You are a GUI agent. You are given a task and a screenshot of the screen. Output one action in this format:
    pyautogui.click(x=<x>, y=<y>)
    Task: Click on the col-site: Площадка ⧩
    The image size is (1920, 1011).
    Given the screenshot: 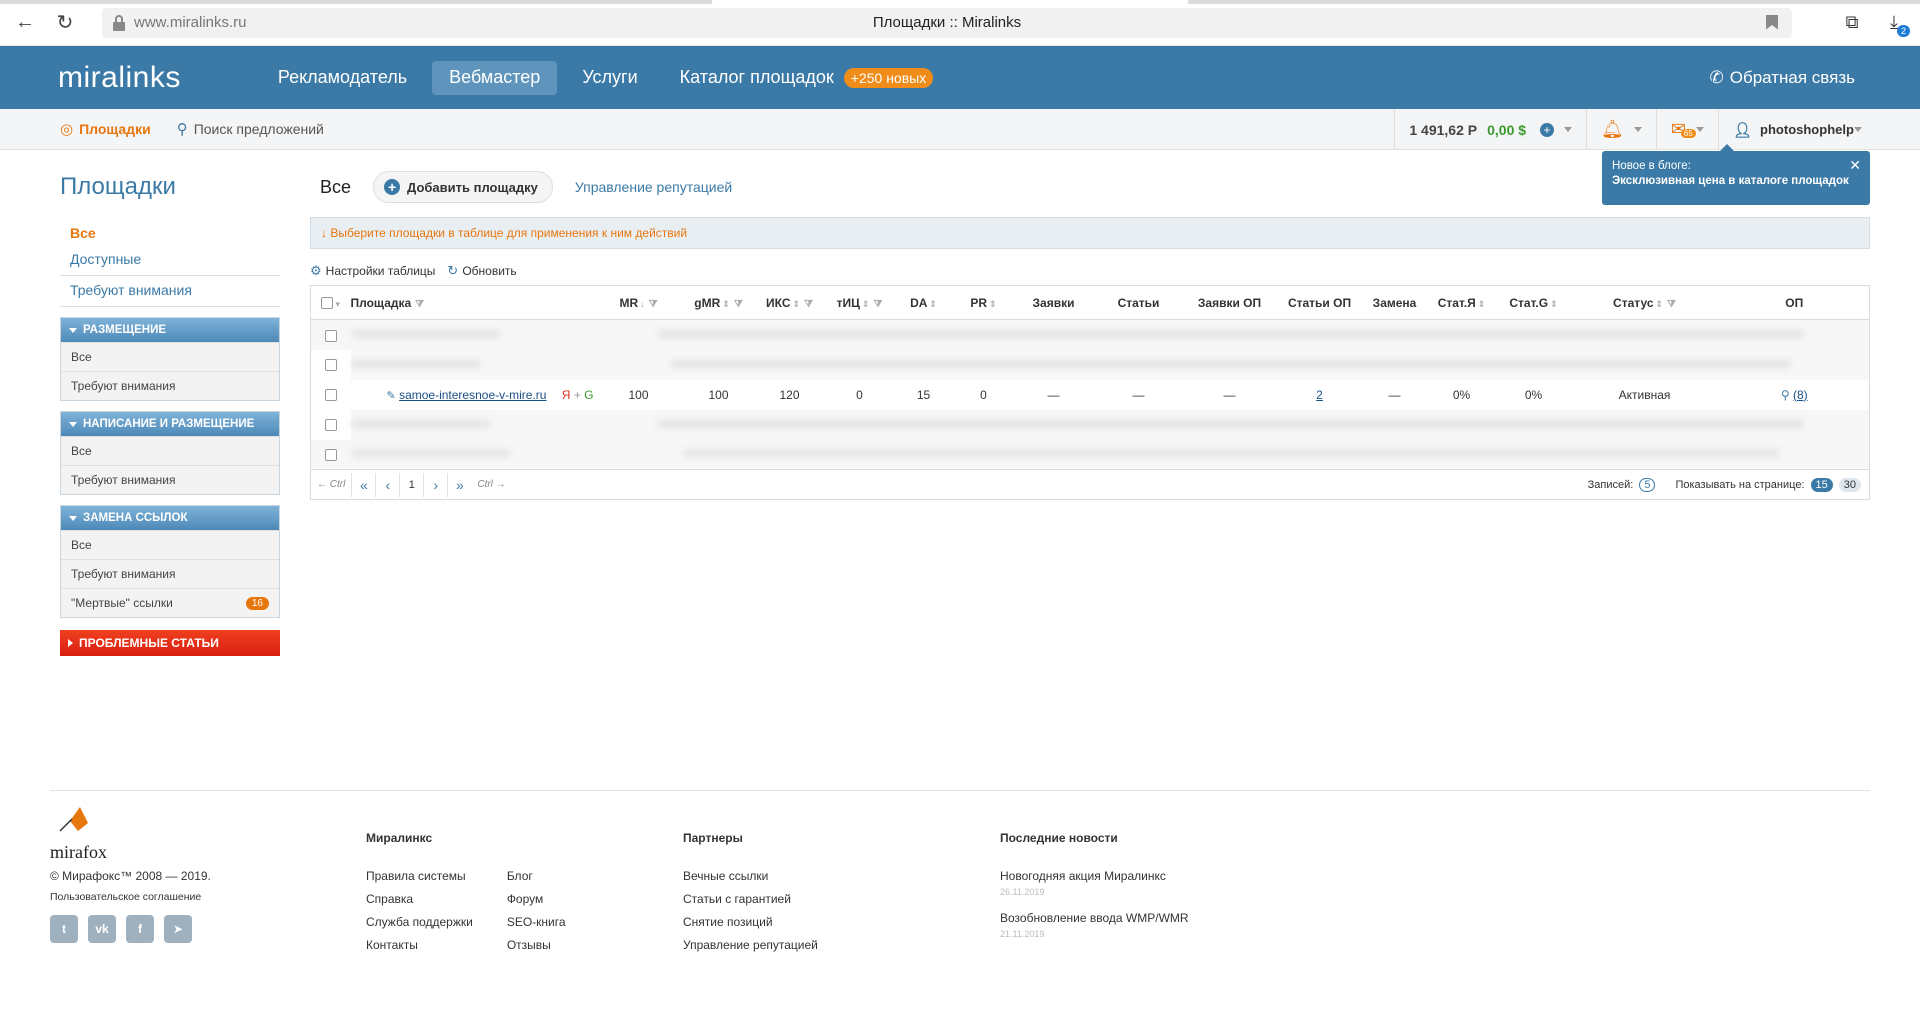 What is the action you would take?
    pyautogui.click(x=472, y=302)
    